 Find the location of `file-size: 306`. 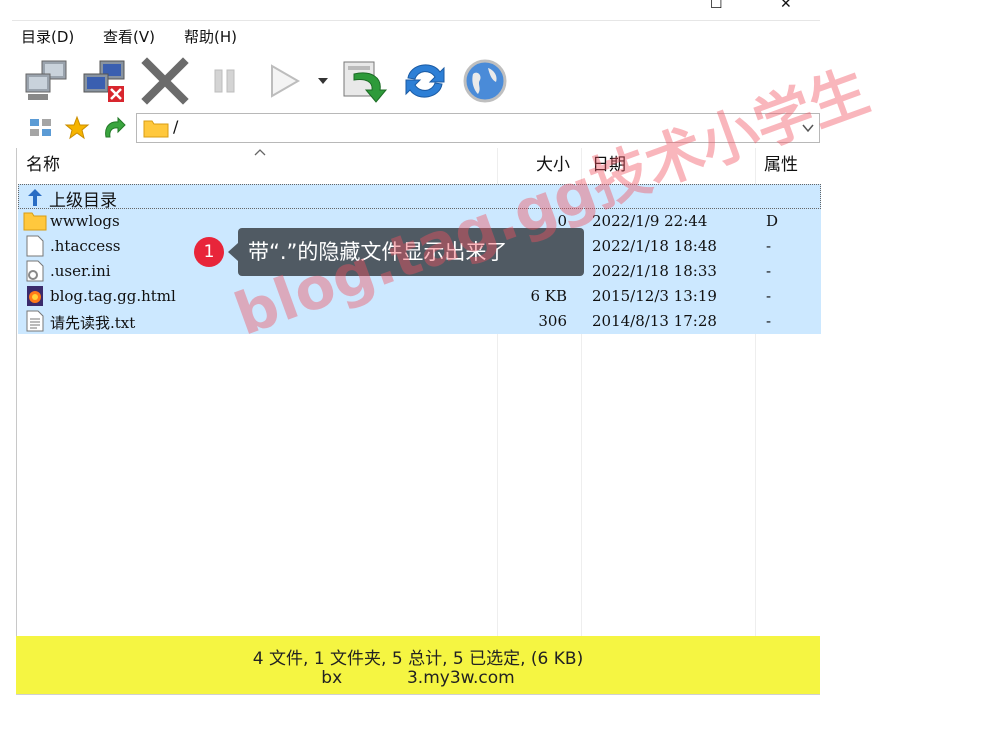

file-size: 306 is located at coordinates (552, 321).